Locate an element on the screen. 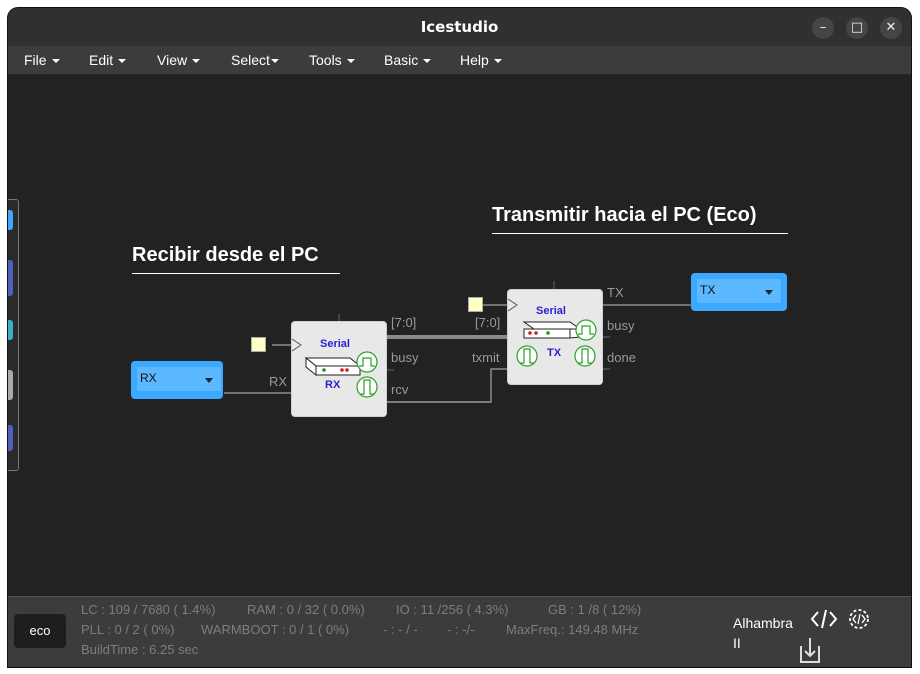 Image resolution: width=920 pixels, height=674 pixels. port-select: RX is located at coordinates (179, 379).